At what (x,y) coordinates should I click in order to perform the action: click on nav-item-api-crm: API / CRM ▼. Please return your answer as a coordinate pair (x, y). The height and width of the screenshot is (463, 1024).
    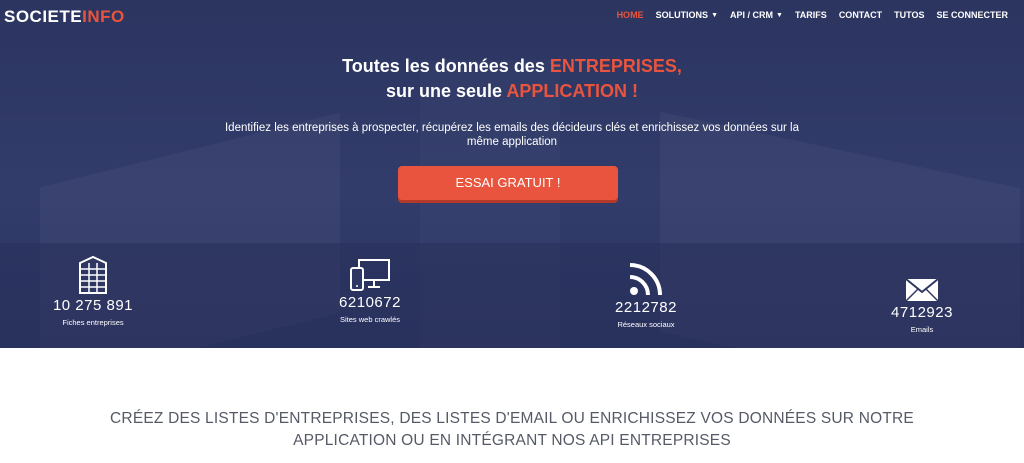
    Looking at the image, I should click on (756, 15).